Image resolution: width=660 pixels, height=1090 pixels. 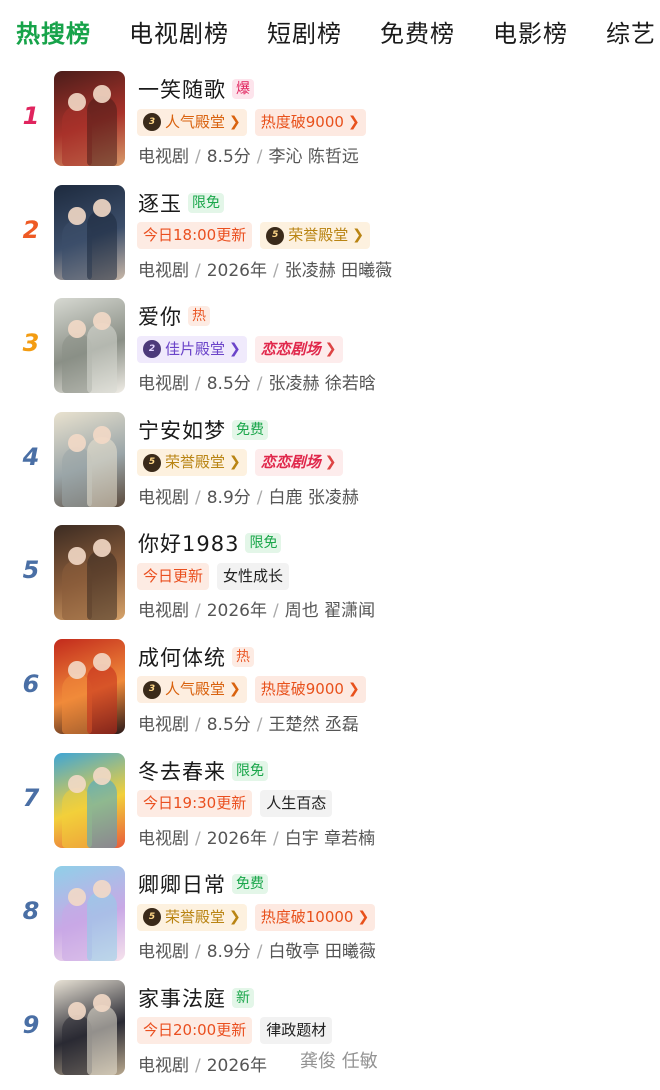 I want to click on show-title: 冬去春来, so click(x=182, y=771).